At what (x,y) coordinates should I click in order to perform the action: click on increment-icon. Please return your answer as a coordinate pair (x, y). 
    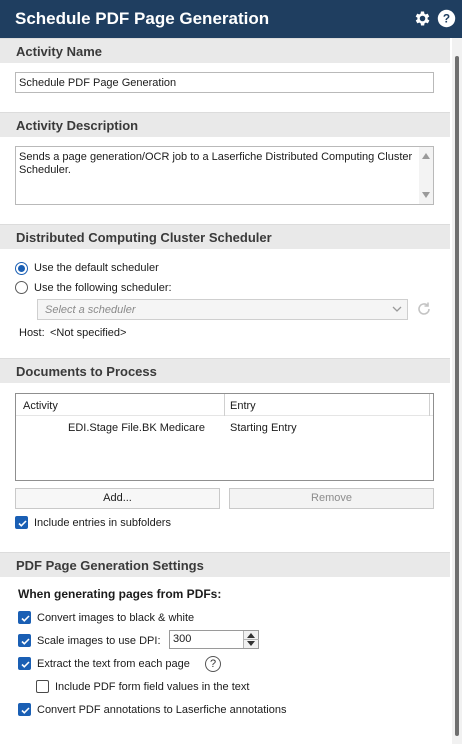
    Looking at the image, I should click on (251, 635).